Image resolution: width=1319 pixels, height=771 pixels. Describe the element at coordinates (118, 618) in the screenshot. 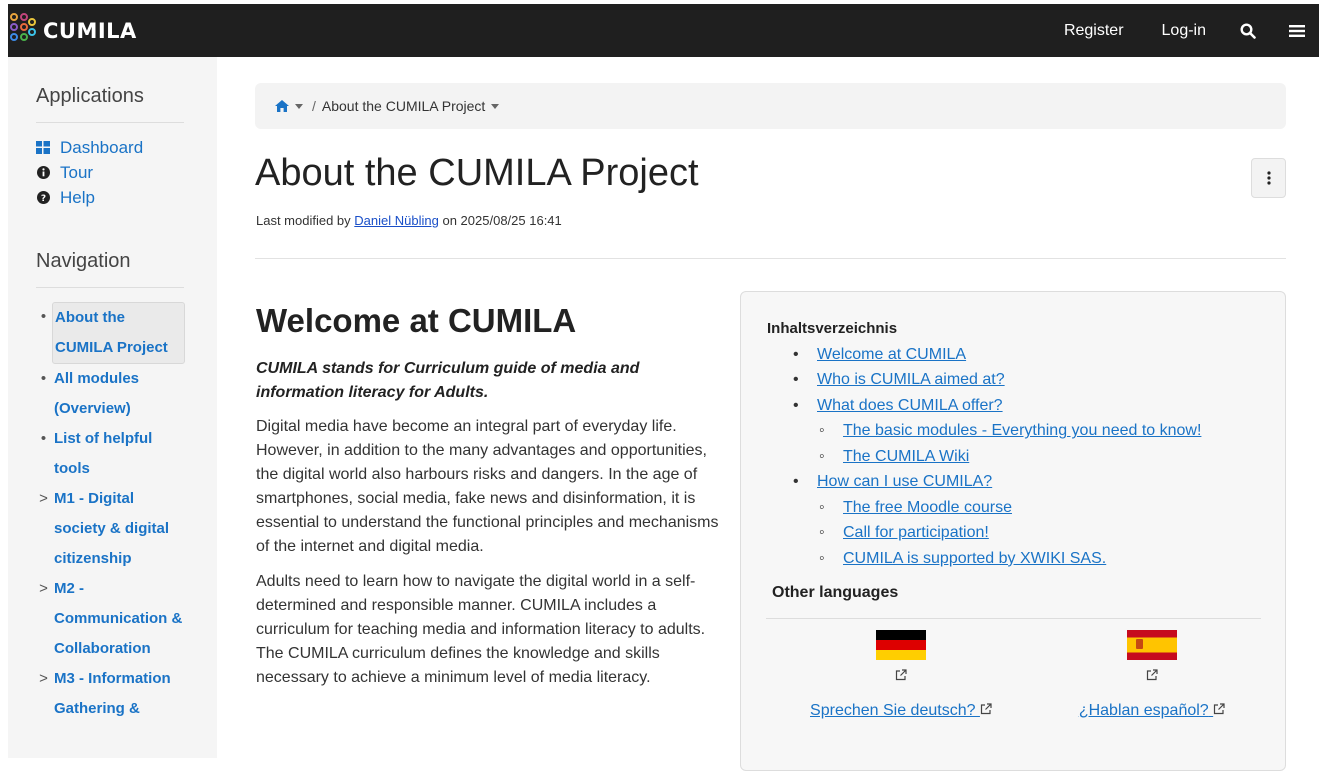

I see `sidebar-item-label: M2 - Communication & Collaboration` at that location.